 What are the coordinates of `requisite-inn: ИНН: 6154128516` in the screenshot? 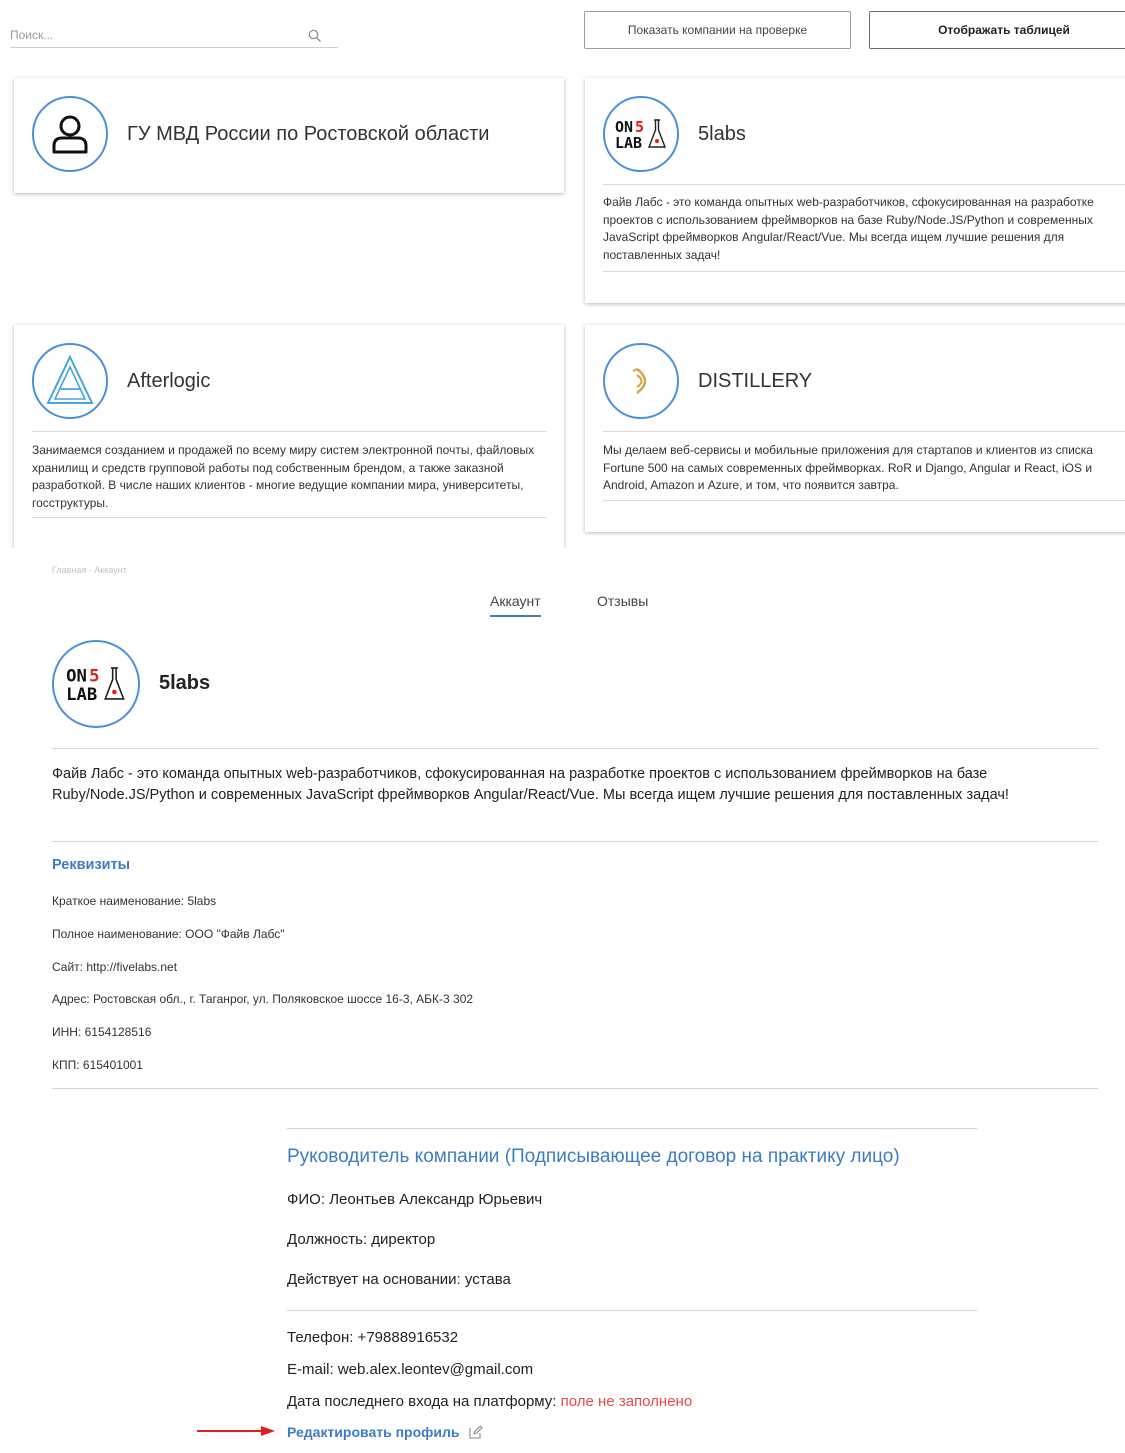 It's located at (102, 1032).